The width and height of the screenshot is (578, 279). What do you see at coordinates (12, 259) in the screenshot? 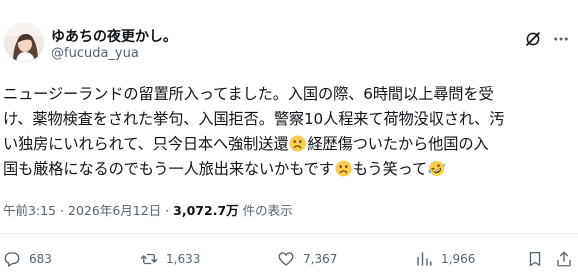
I see `reply-icon` at bounding box center [12, 259].